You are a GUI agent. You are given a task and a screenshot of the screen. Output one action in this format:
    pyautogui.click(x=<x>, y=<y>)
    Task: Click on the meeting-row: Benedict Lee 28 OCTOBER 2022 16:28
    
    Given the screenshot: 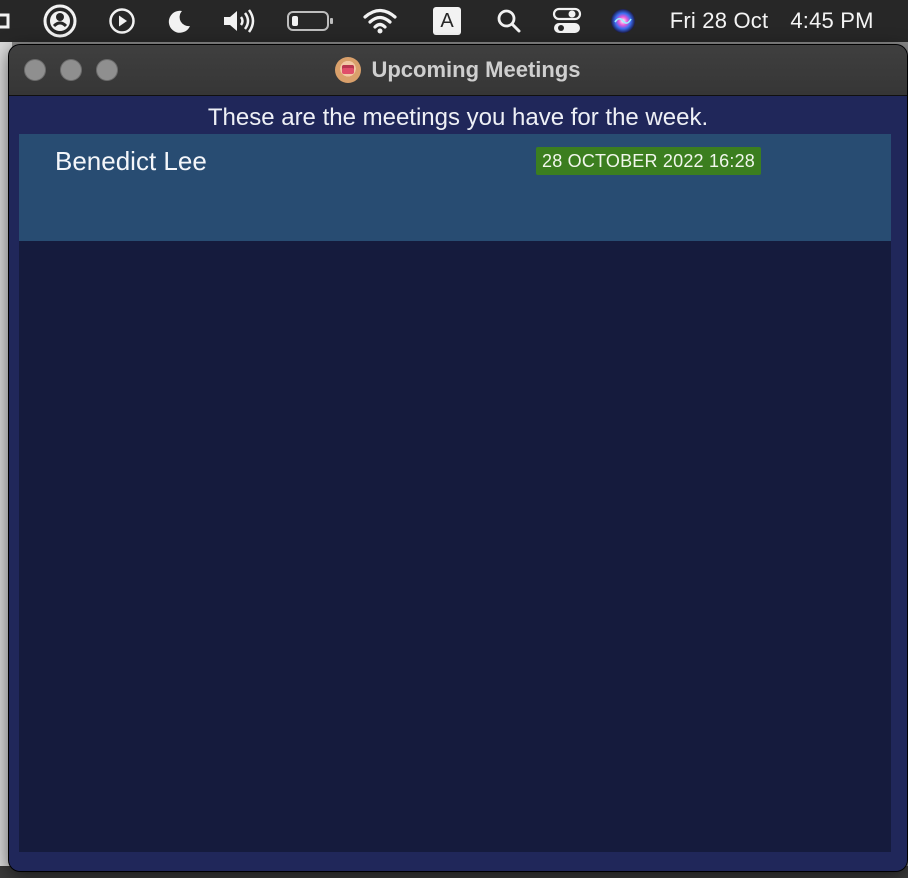 What is the action you would take?
    pyautogui.click(x=455, y=187)
    